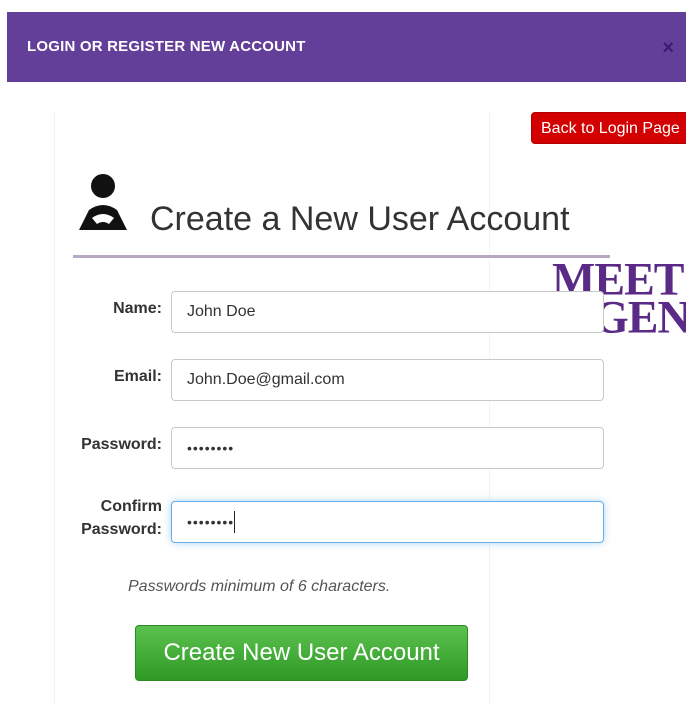 This screenshot has width=686, height=704. Describe the element at coordinates (387, 380) in the screenshot. I see `email-input: John.Doe@gmail.com` at that location.